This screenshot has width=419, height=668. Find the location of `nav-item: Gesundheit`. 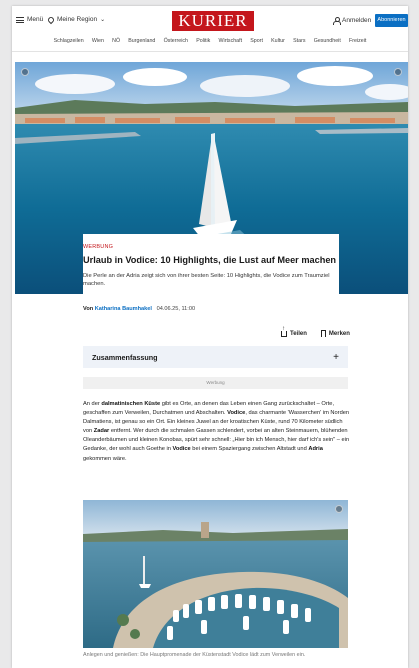

nav-item: Gesundheit is located at coordinates (327, 44).